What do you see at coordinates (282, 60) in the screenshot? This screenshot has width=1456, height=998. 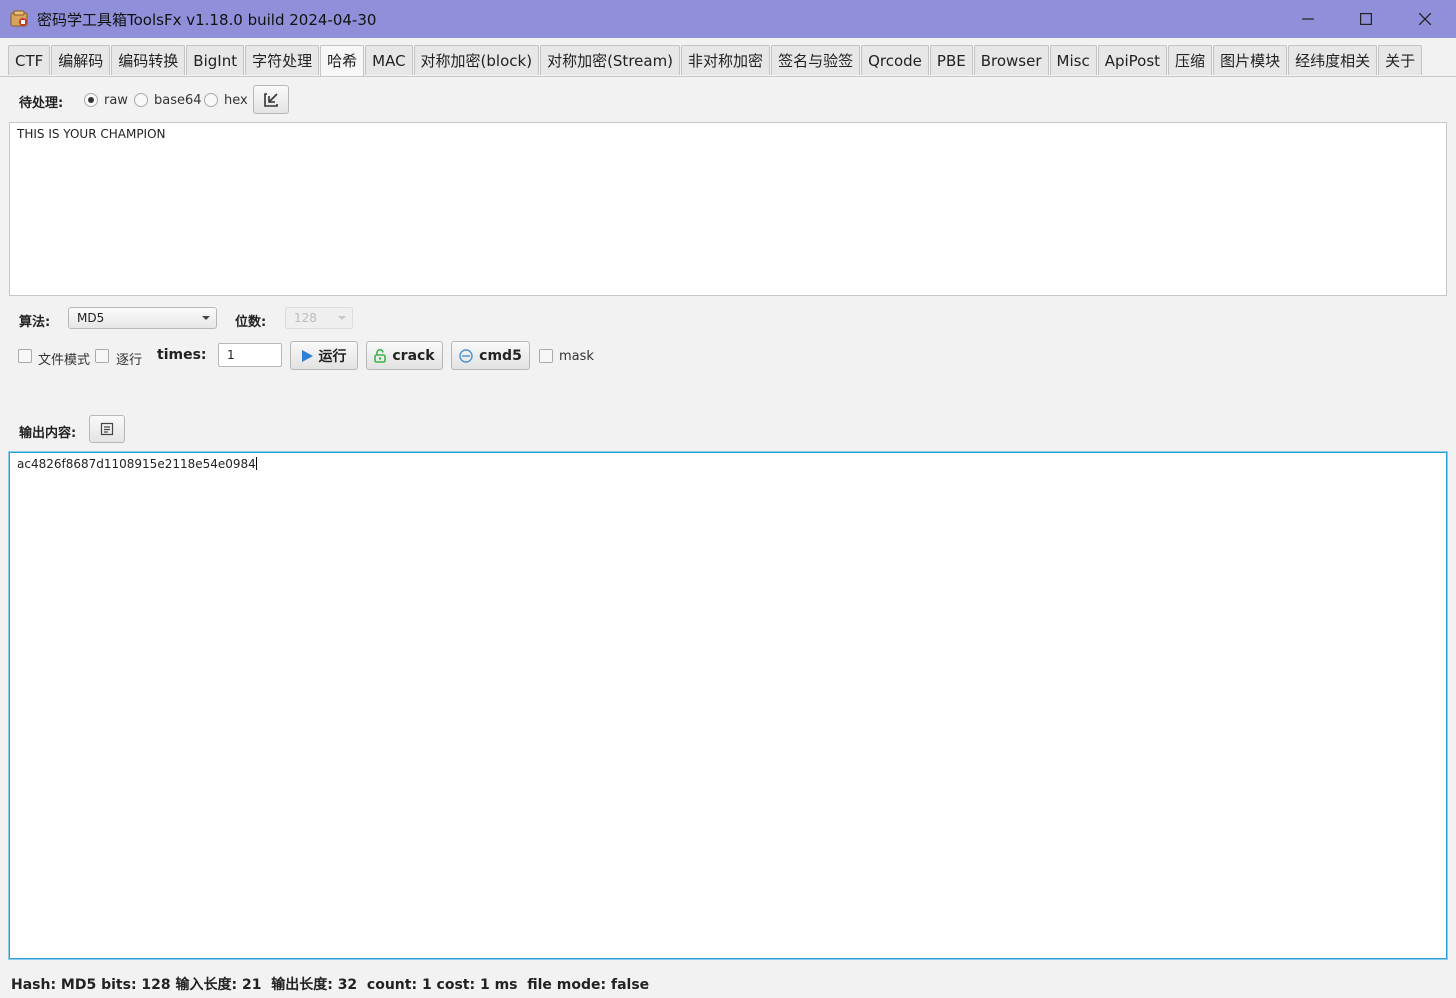 I see `tab-string-process: 字符处理` at bounding box center [282, 60].